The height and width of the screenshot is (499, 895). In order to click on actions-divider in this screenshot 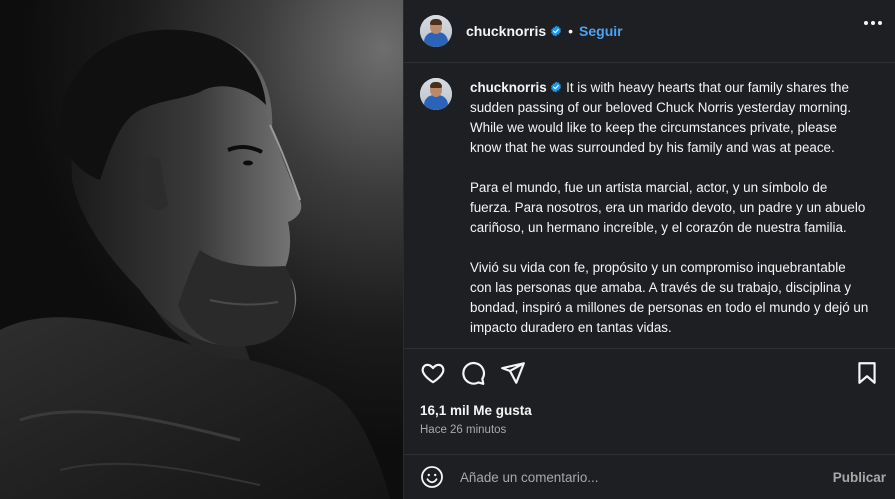, I will do `click(649, 348)`.